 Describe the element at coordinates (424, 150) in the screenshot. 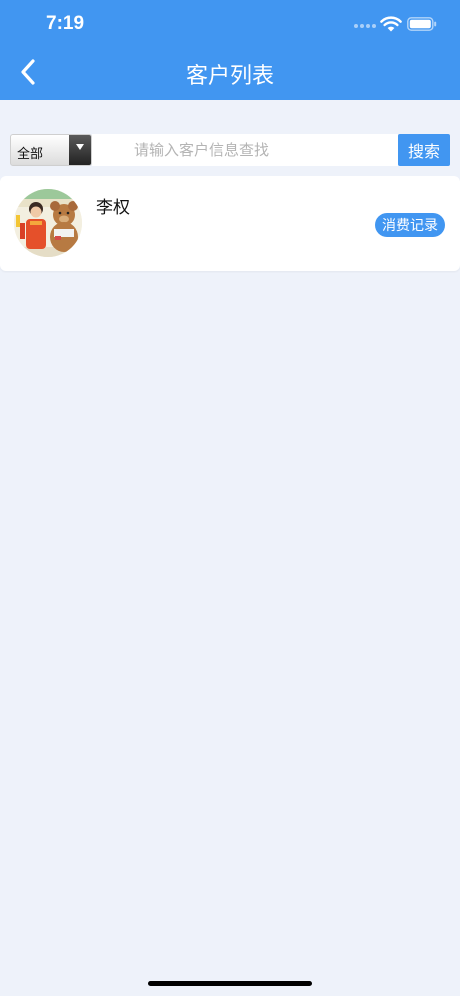

I see `search-button: 搜索` at that location.